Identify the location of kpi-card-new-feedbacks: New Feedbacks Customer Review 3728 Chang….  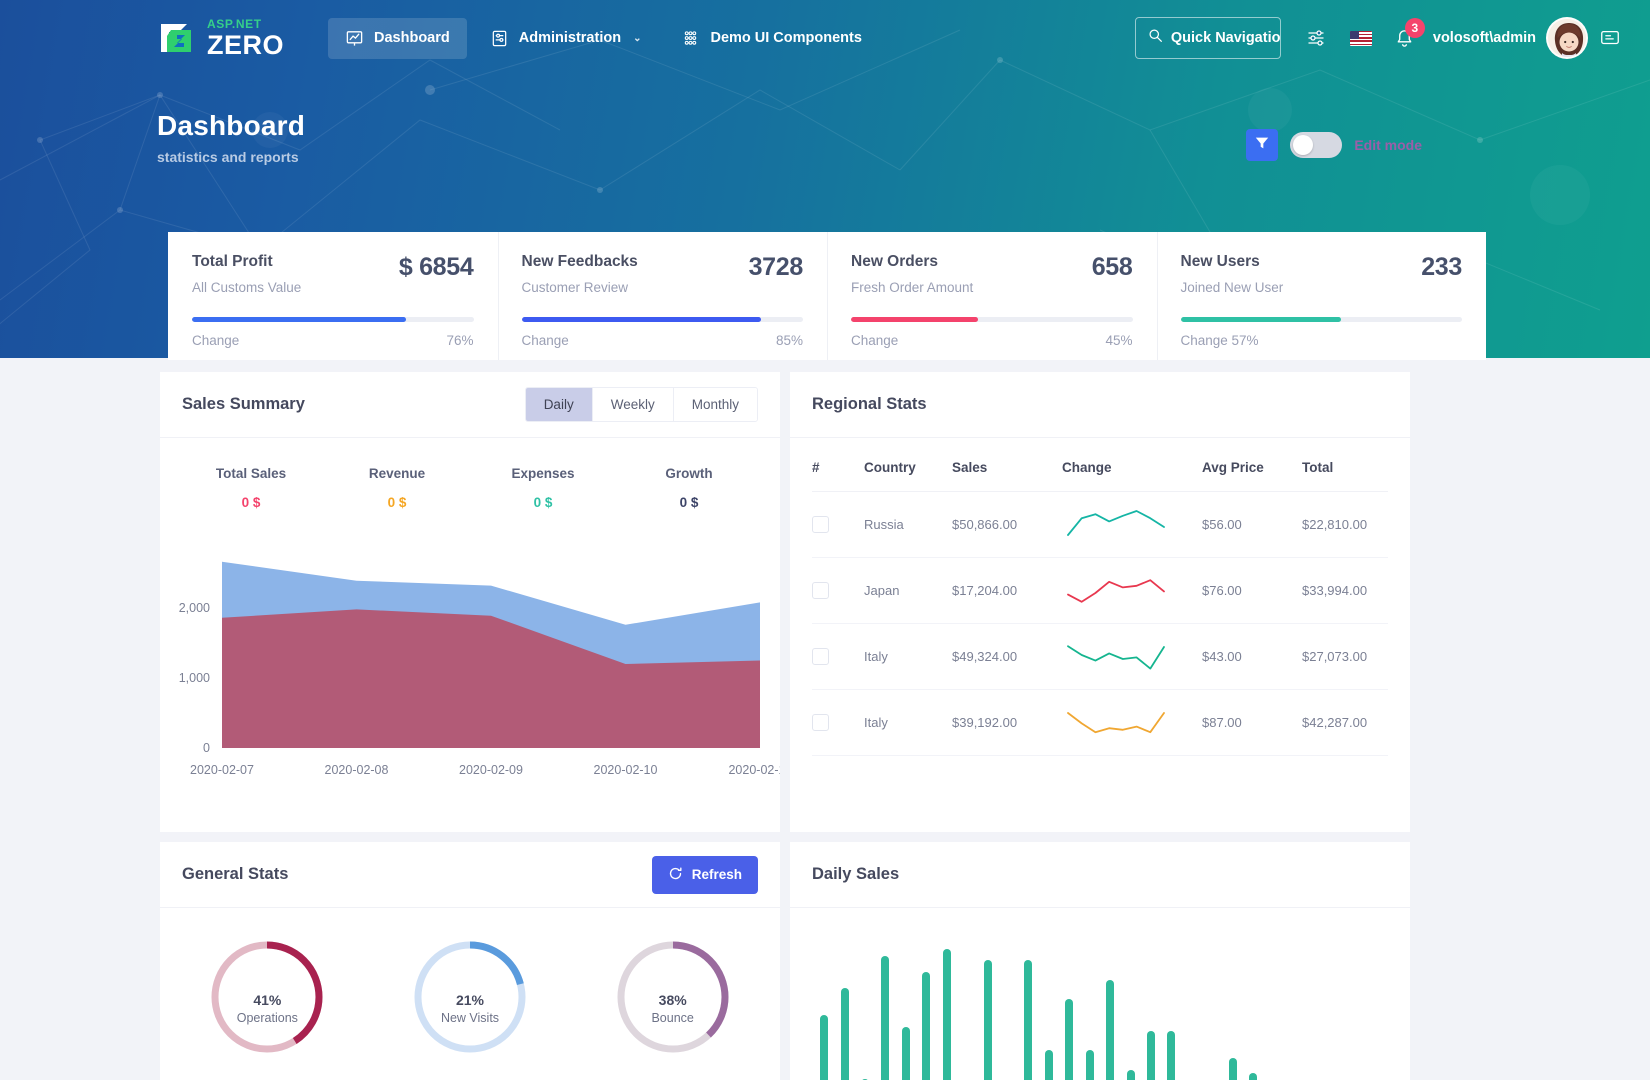
(662, 296).